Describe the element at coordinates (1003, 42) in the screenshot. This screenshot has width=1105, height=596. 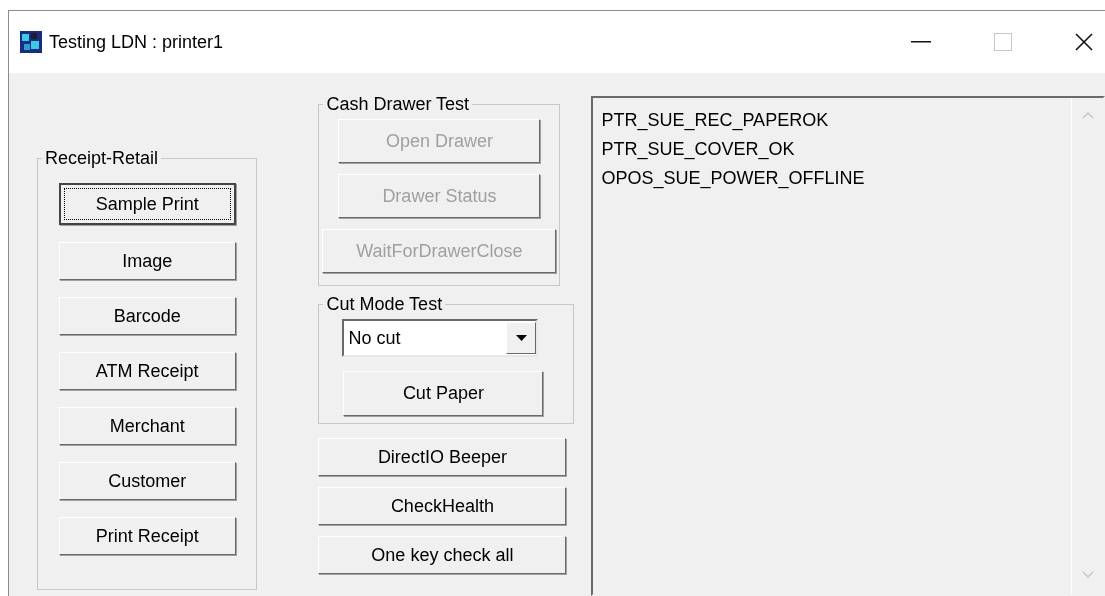
I see `maximize-icon` at that location.